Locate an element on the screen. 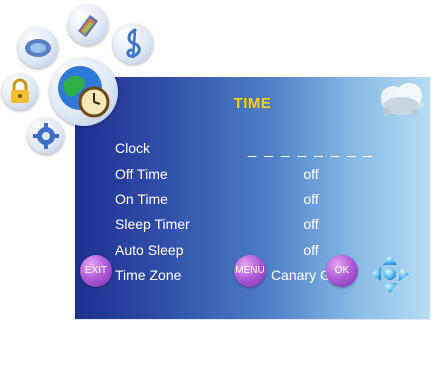 Image resolution: width=432 pixels, height=366 pixels. lock-icon is located at coordinates (20, 92).